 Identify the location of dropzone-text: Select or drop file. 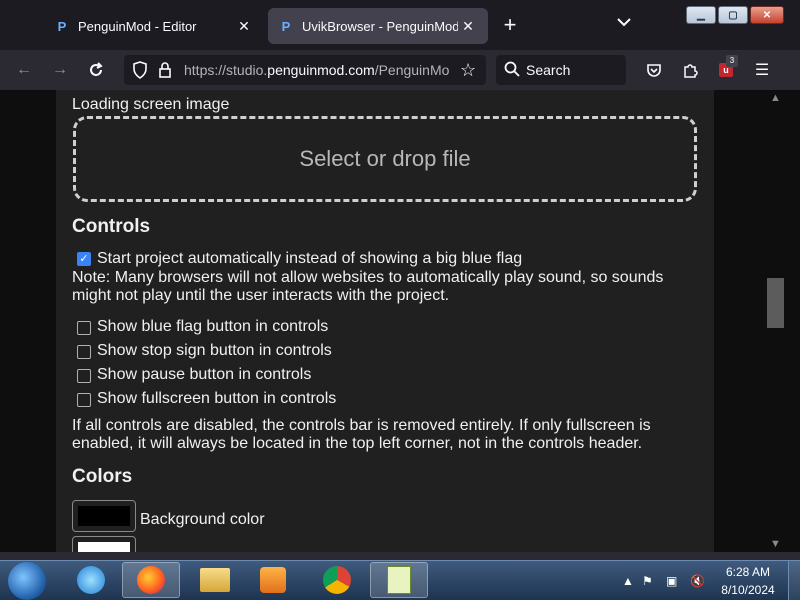
(385, 158).